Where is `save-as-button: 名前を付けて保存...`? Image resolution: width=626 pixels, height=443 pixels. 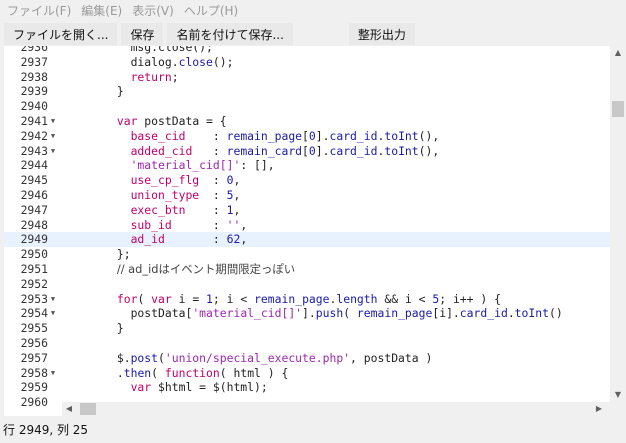 save-as-button: 名前を付けて保存... is located at coordinates (230, 34).